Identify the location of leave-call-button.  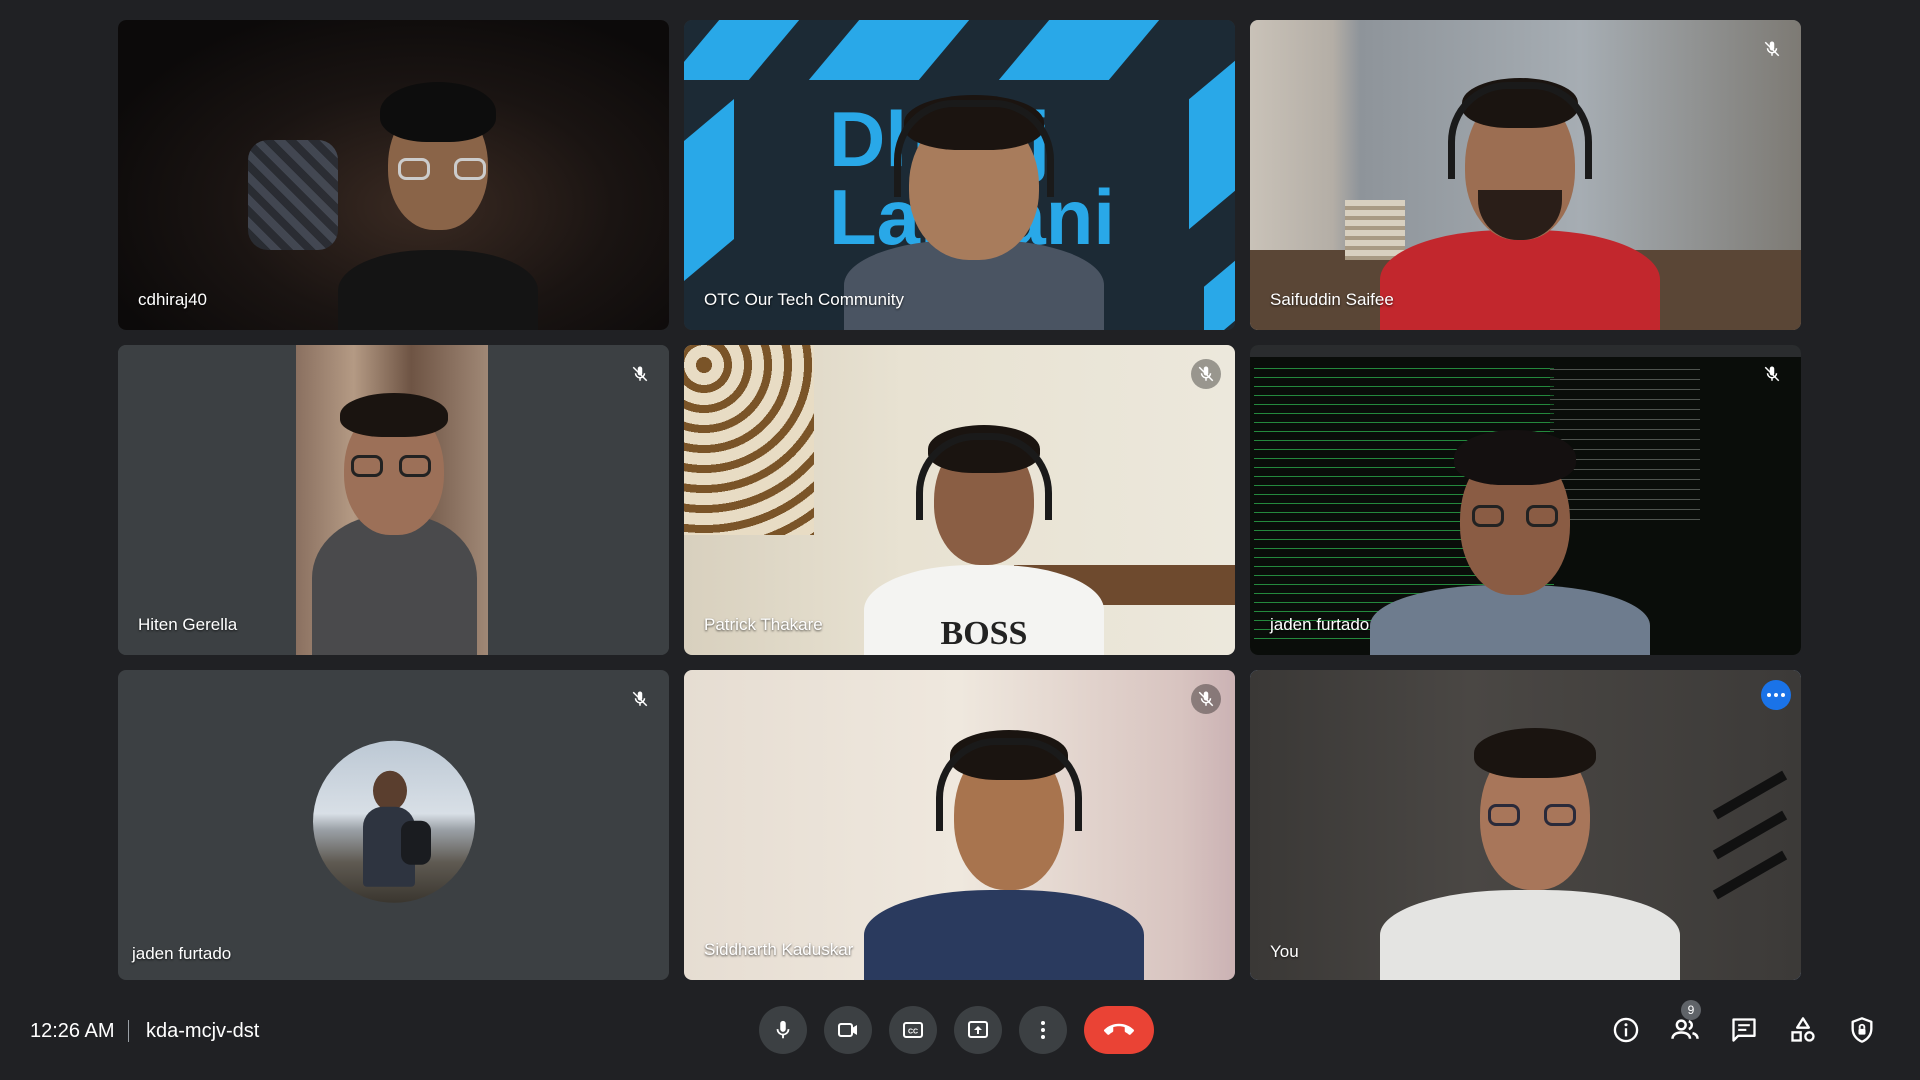
(1119, 1030).